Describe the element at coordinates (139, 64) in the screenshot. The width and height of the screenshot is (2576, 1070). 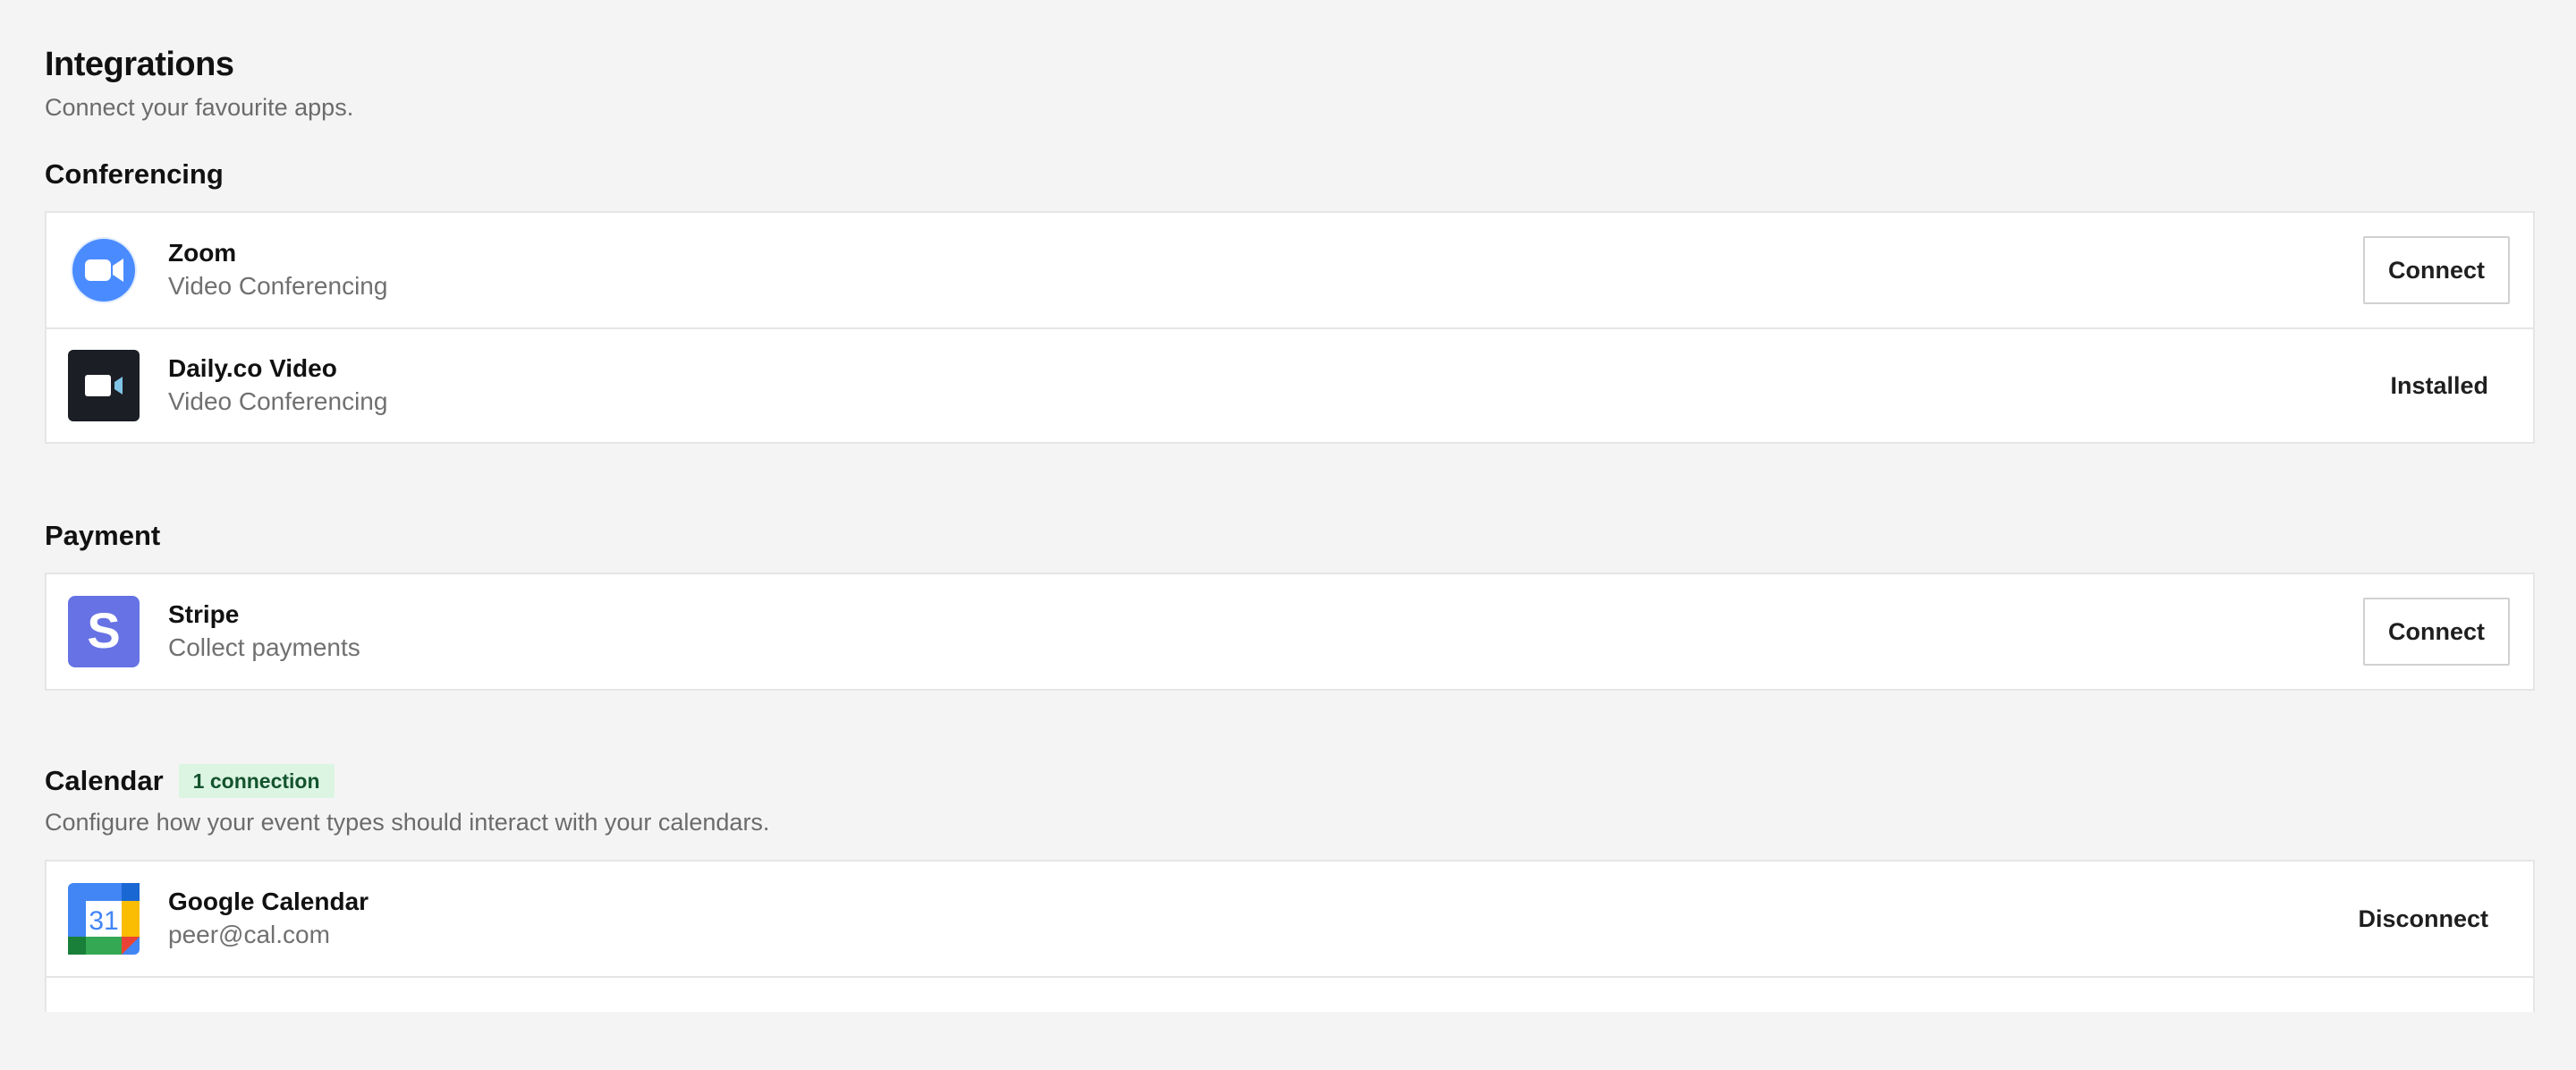
I see `page-title: Integrations` at that location.